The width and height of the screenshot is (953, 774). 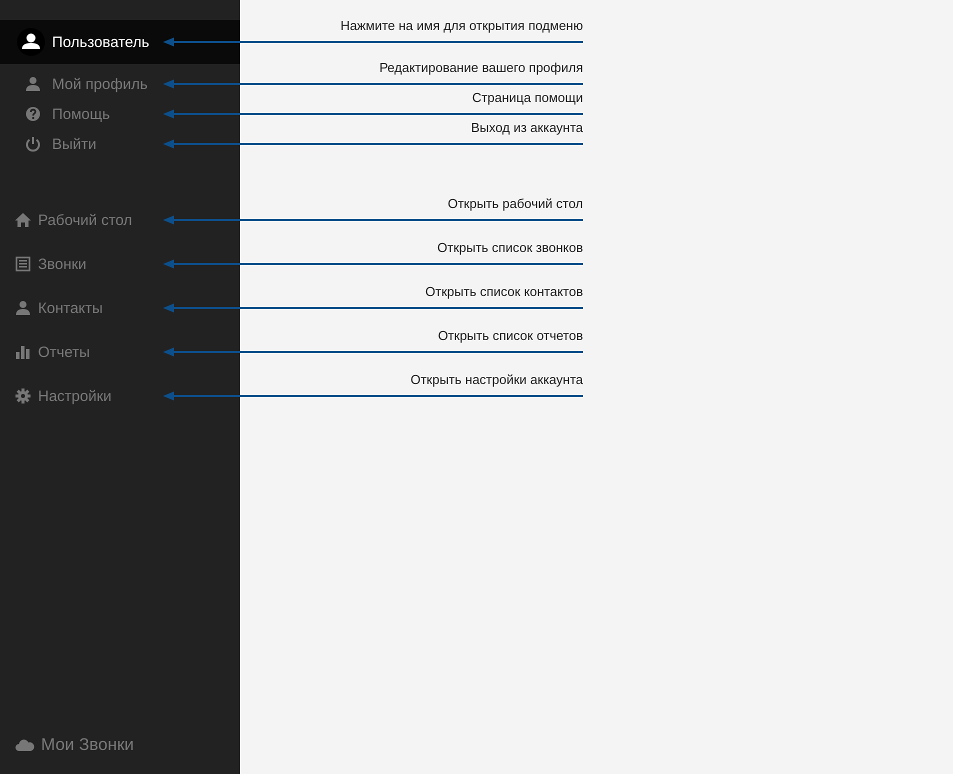 I want to click on annotation-text: Открыть рабочий стол, so click(x=515, y=203).